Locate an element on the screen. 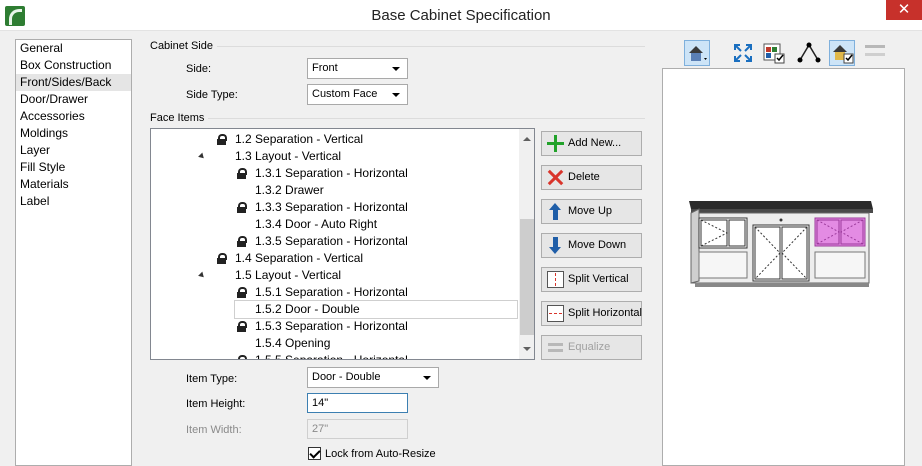 This screenshot has width=922, height=466. cabinet-side-group-label: Cabinet Side is located at coordinates (183, 46).